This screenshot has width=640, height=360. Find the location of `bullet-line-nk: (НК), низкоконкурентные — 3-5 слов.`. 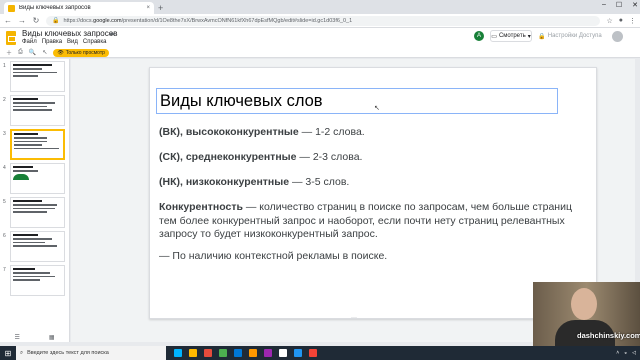

bullet-line-nk: (НК), низкоконкурентные — 3-5 слов. is located at coordinates (254, 182).